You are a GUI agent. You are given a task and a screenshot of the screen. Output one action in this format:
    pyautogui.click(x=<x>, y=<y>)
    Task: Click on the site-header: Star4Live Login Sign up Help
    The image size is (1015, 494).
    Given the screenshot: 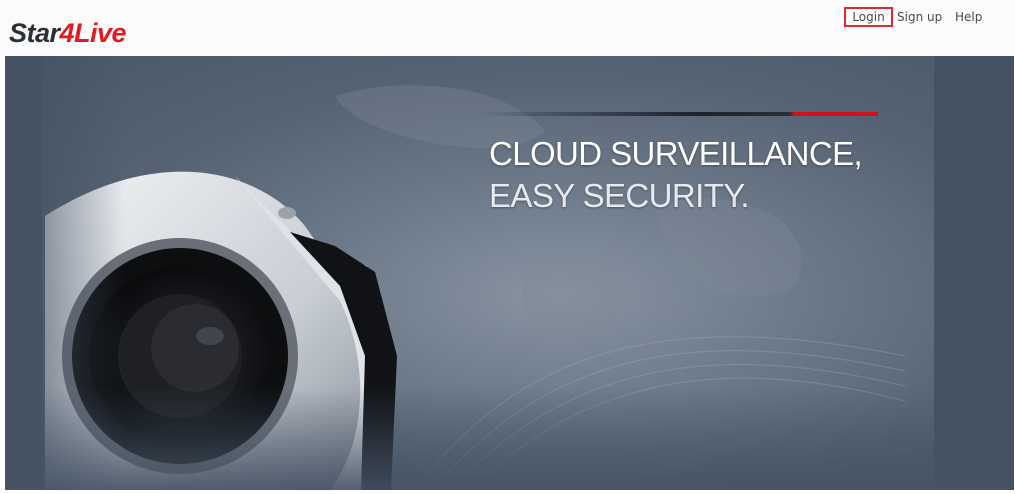 What is the action you would take?
    pyautogui.click(x=507, y=28)
    